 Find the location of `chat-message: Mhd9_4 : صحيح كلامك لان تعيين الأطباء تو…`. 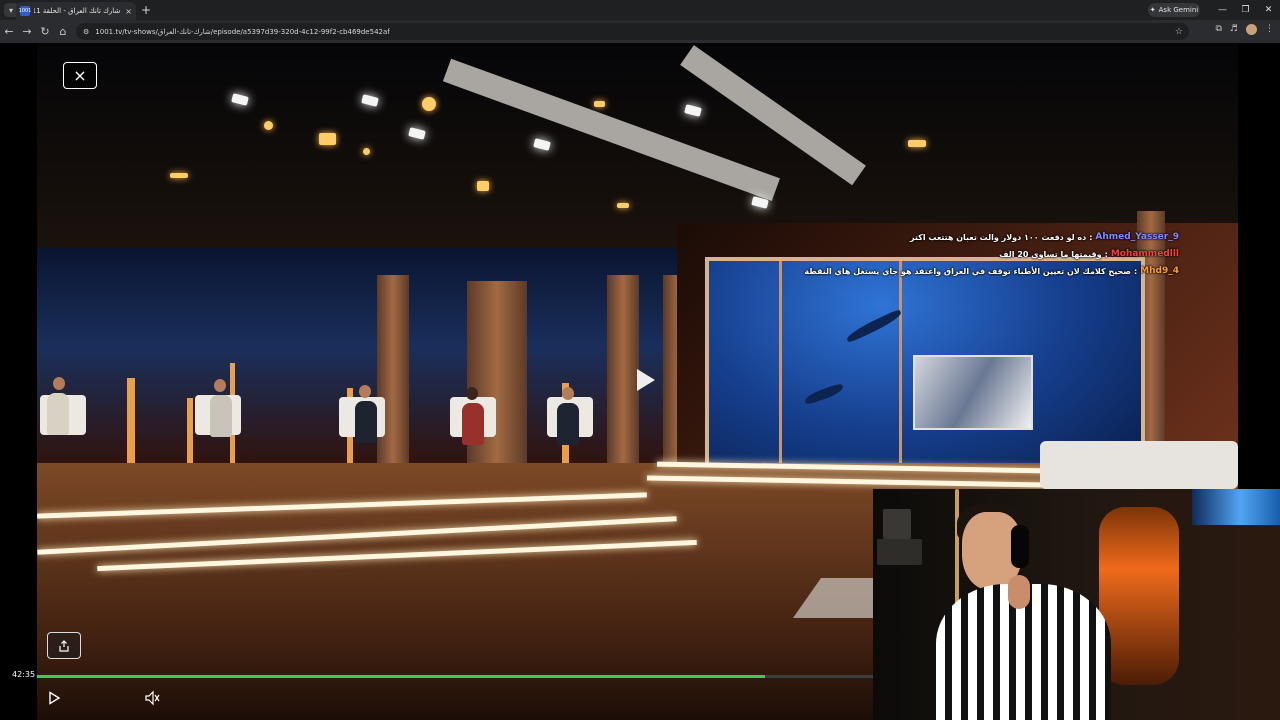

chat-message: Mhd9_4 : صحيح كلامك لان تعيين الأطباء تو… is located at coordinates (991, 271).